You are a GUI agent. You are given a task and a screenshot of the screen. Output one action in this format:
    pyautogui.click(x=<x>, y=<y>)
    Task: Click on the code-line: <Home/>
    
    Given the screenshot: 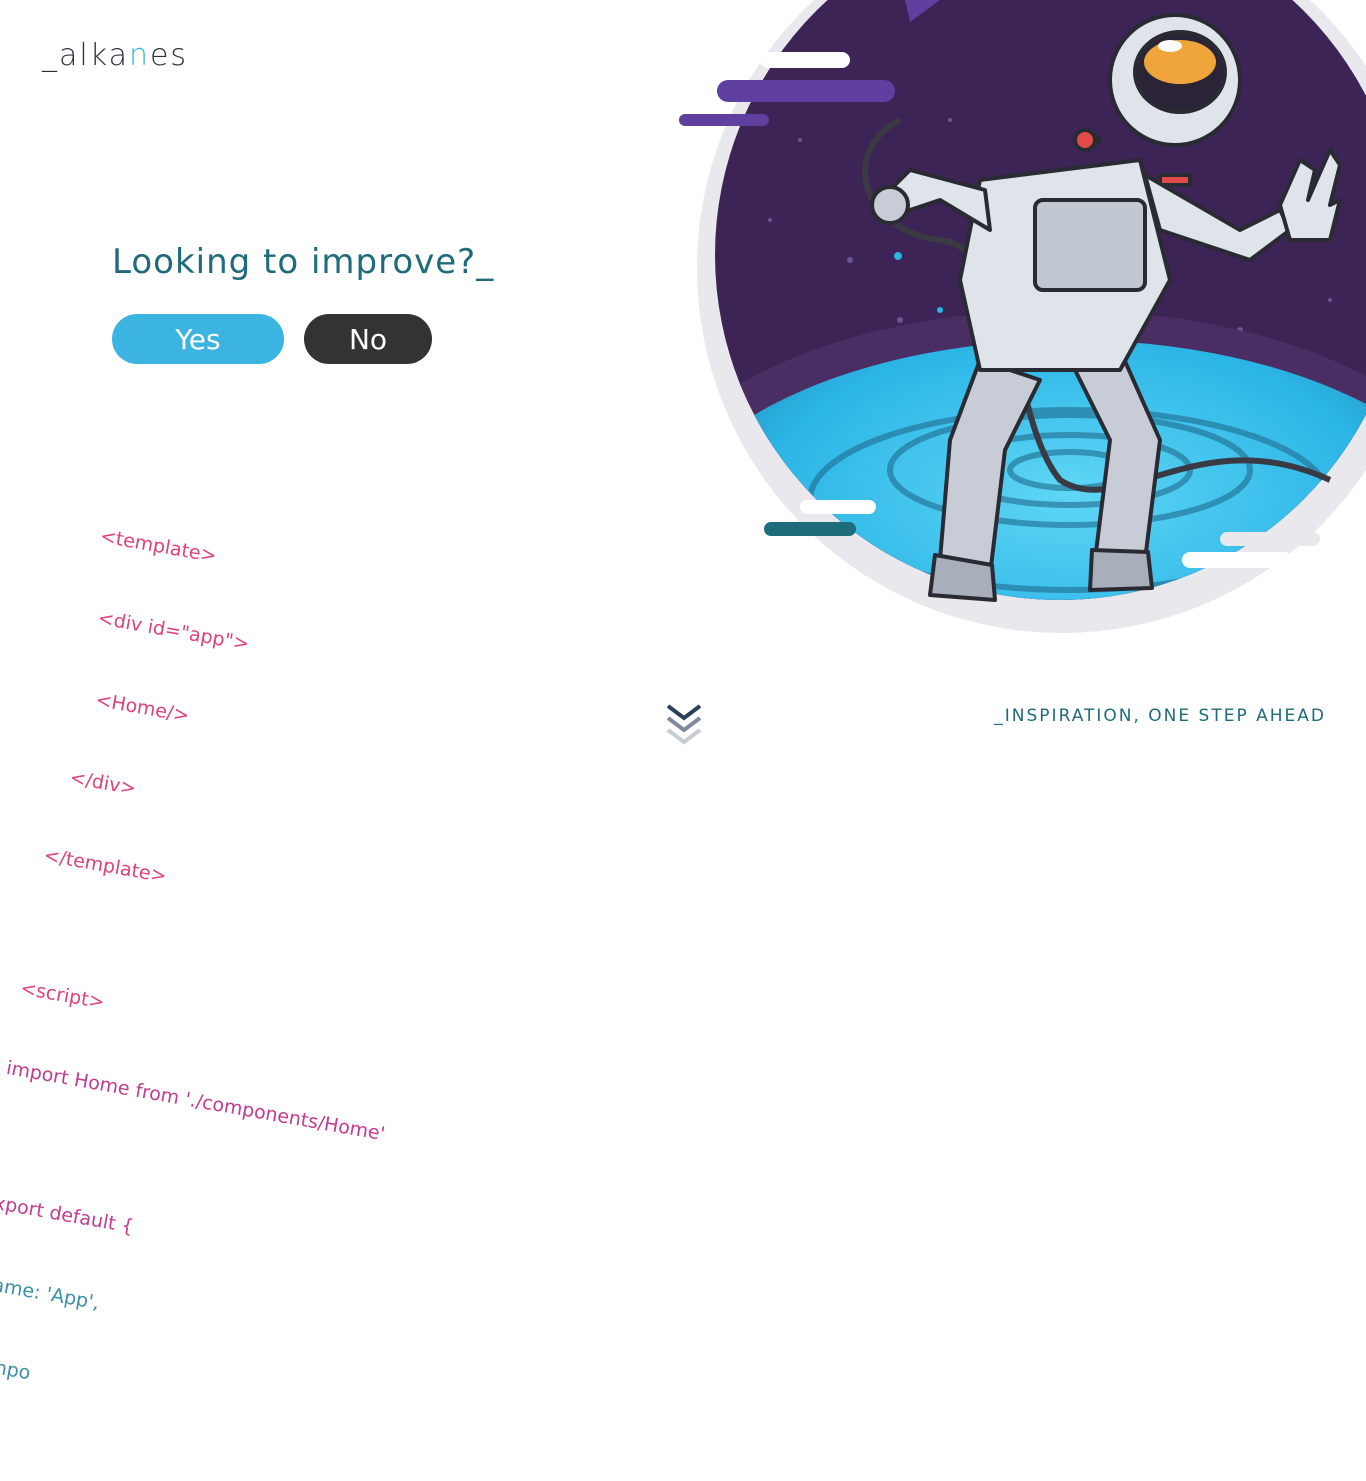 What is the action you would take?
    pyautogui.click(x=130, y=705)
    